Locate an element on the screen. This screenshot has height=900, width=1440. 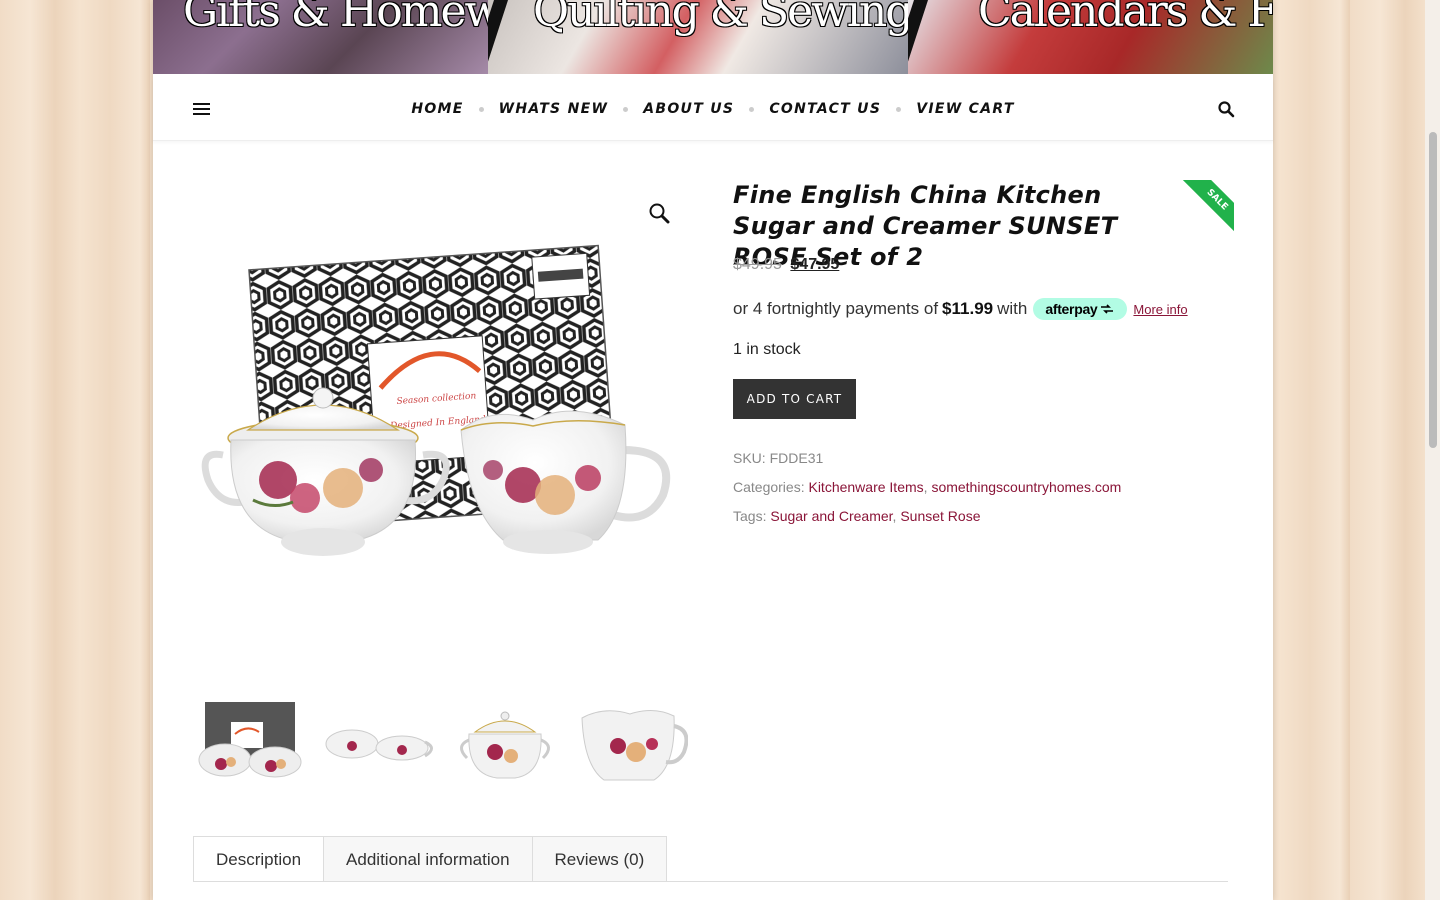
banner-quilting-text: Quilting & Sewing Supplies is located at coordinates (720, 18).